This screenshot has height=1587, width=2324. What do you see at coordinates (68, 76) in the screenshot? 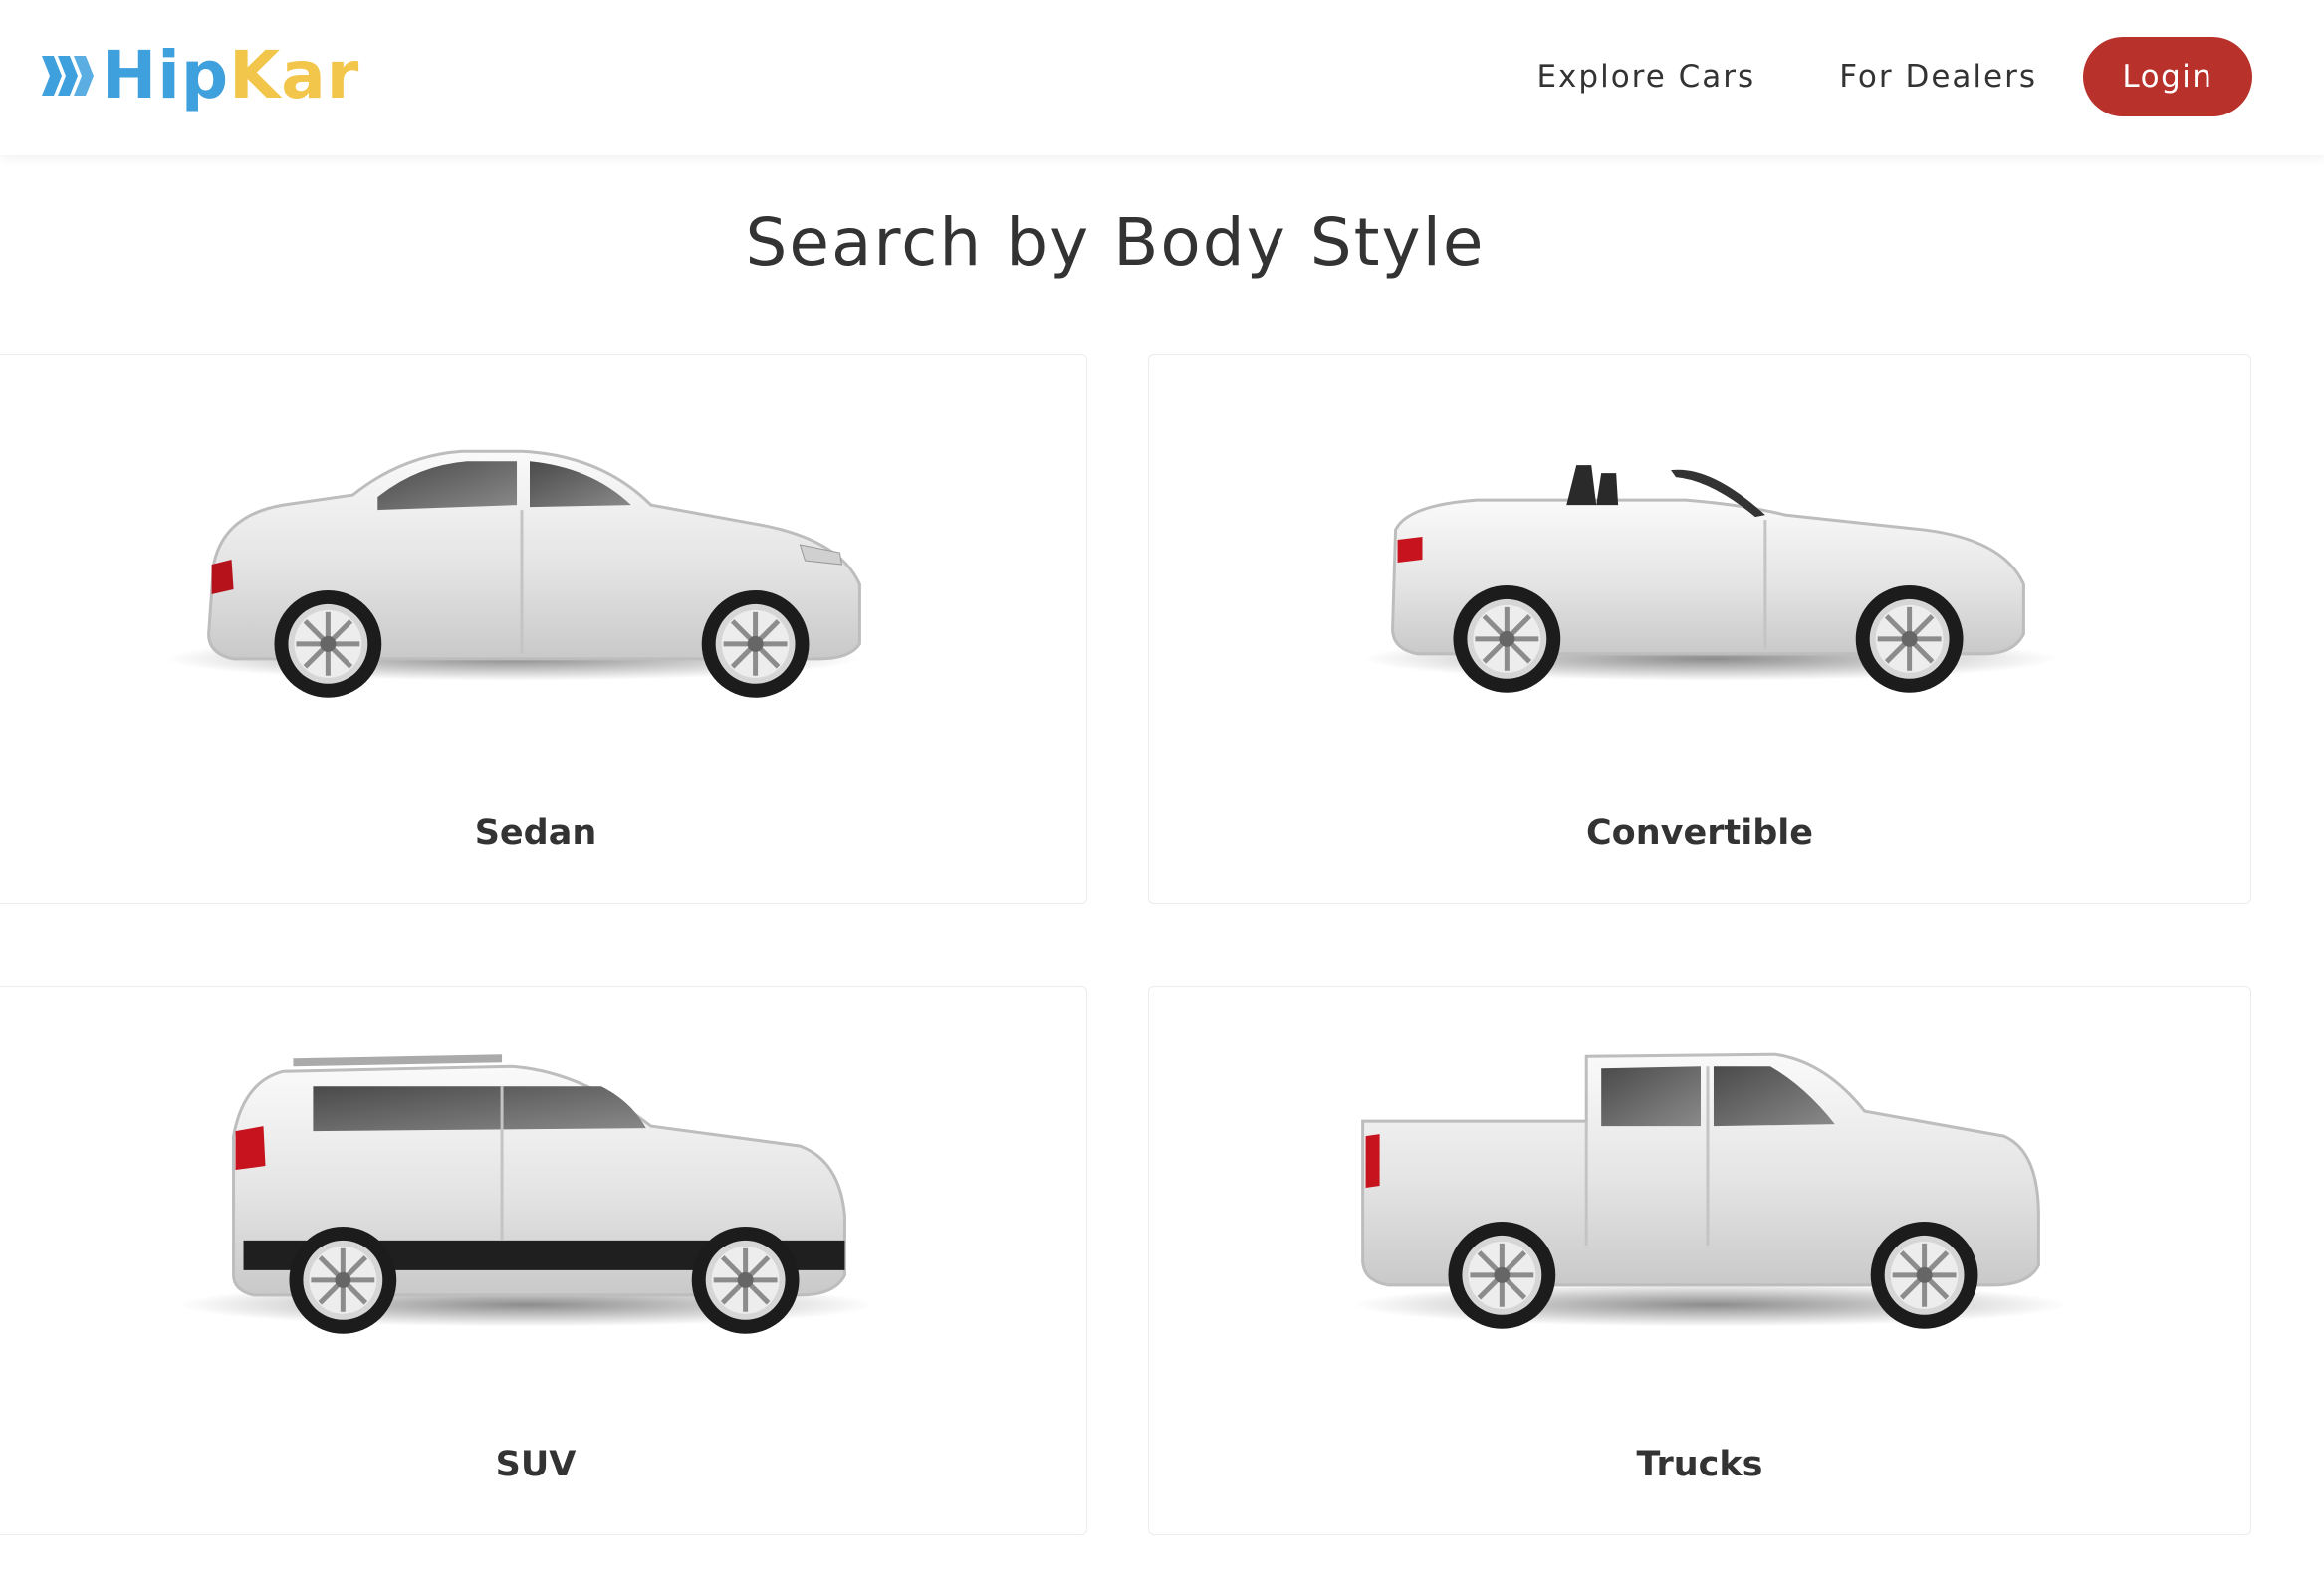
I see `hipkar-chevrons-logo-icon` at bounding box center [68, 76].